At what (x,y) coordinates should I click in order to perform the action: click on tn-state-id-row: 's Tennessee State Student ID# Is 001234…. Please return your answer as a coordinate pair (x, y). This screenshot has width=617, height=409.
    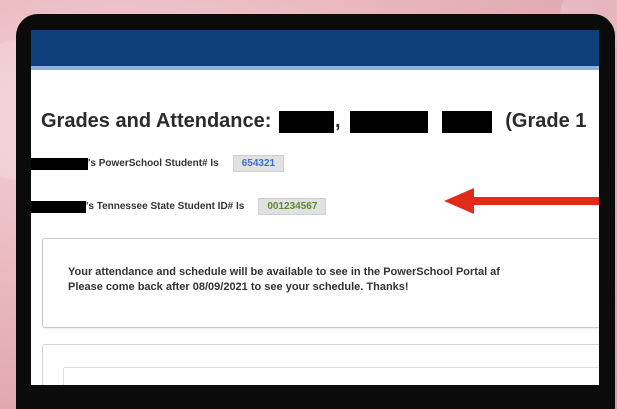
    Looking at the image, I should click on (179, 206).